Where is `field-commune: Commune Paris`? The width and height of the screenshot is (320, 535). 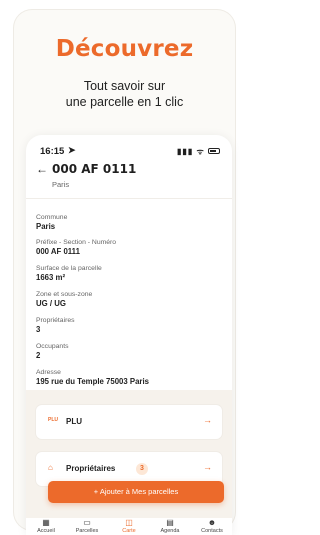 field-commune: Commune Paris is located at coordinates (51, 222).